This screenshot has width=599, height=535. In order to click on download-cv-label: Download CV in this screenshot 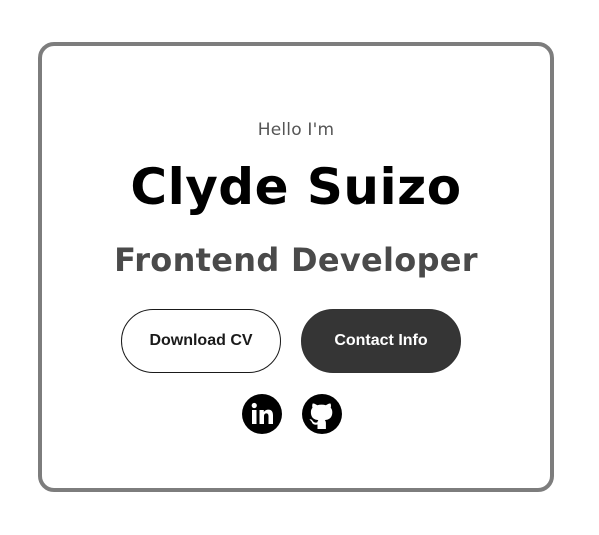, I will do `click(201, 340)`.